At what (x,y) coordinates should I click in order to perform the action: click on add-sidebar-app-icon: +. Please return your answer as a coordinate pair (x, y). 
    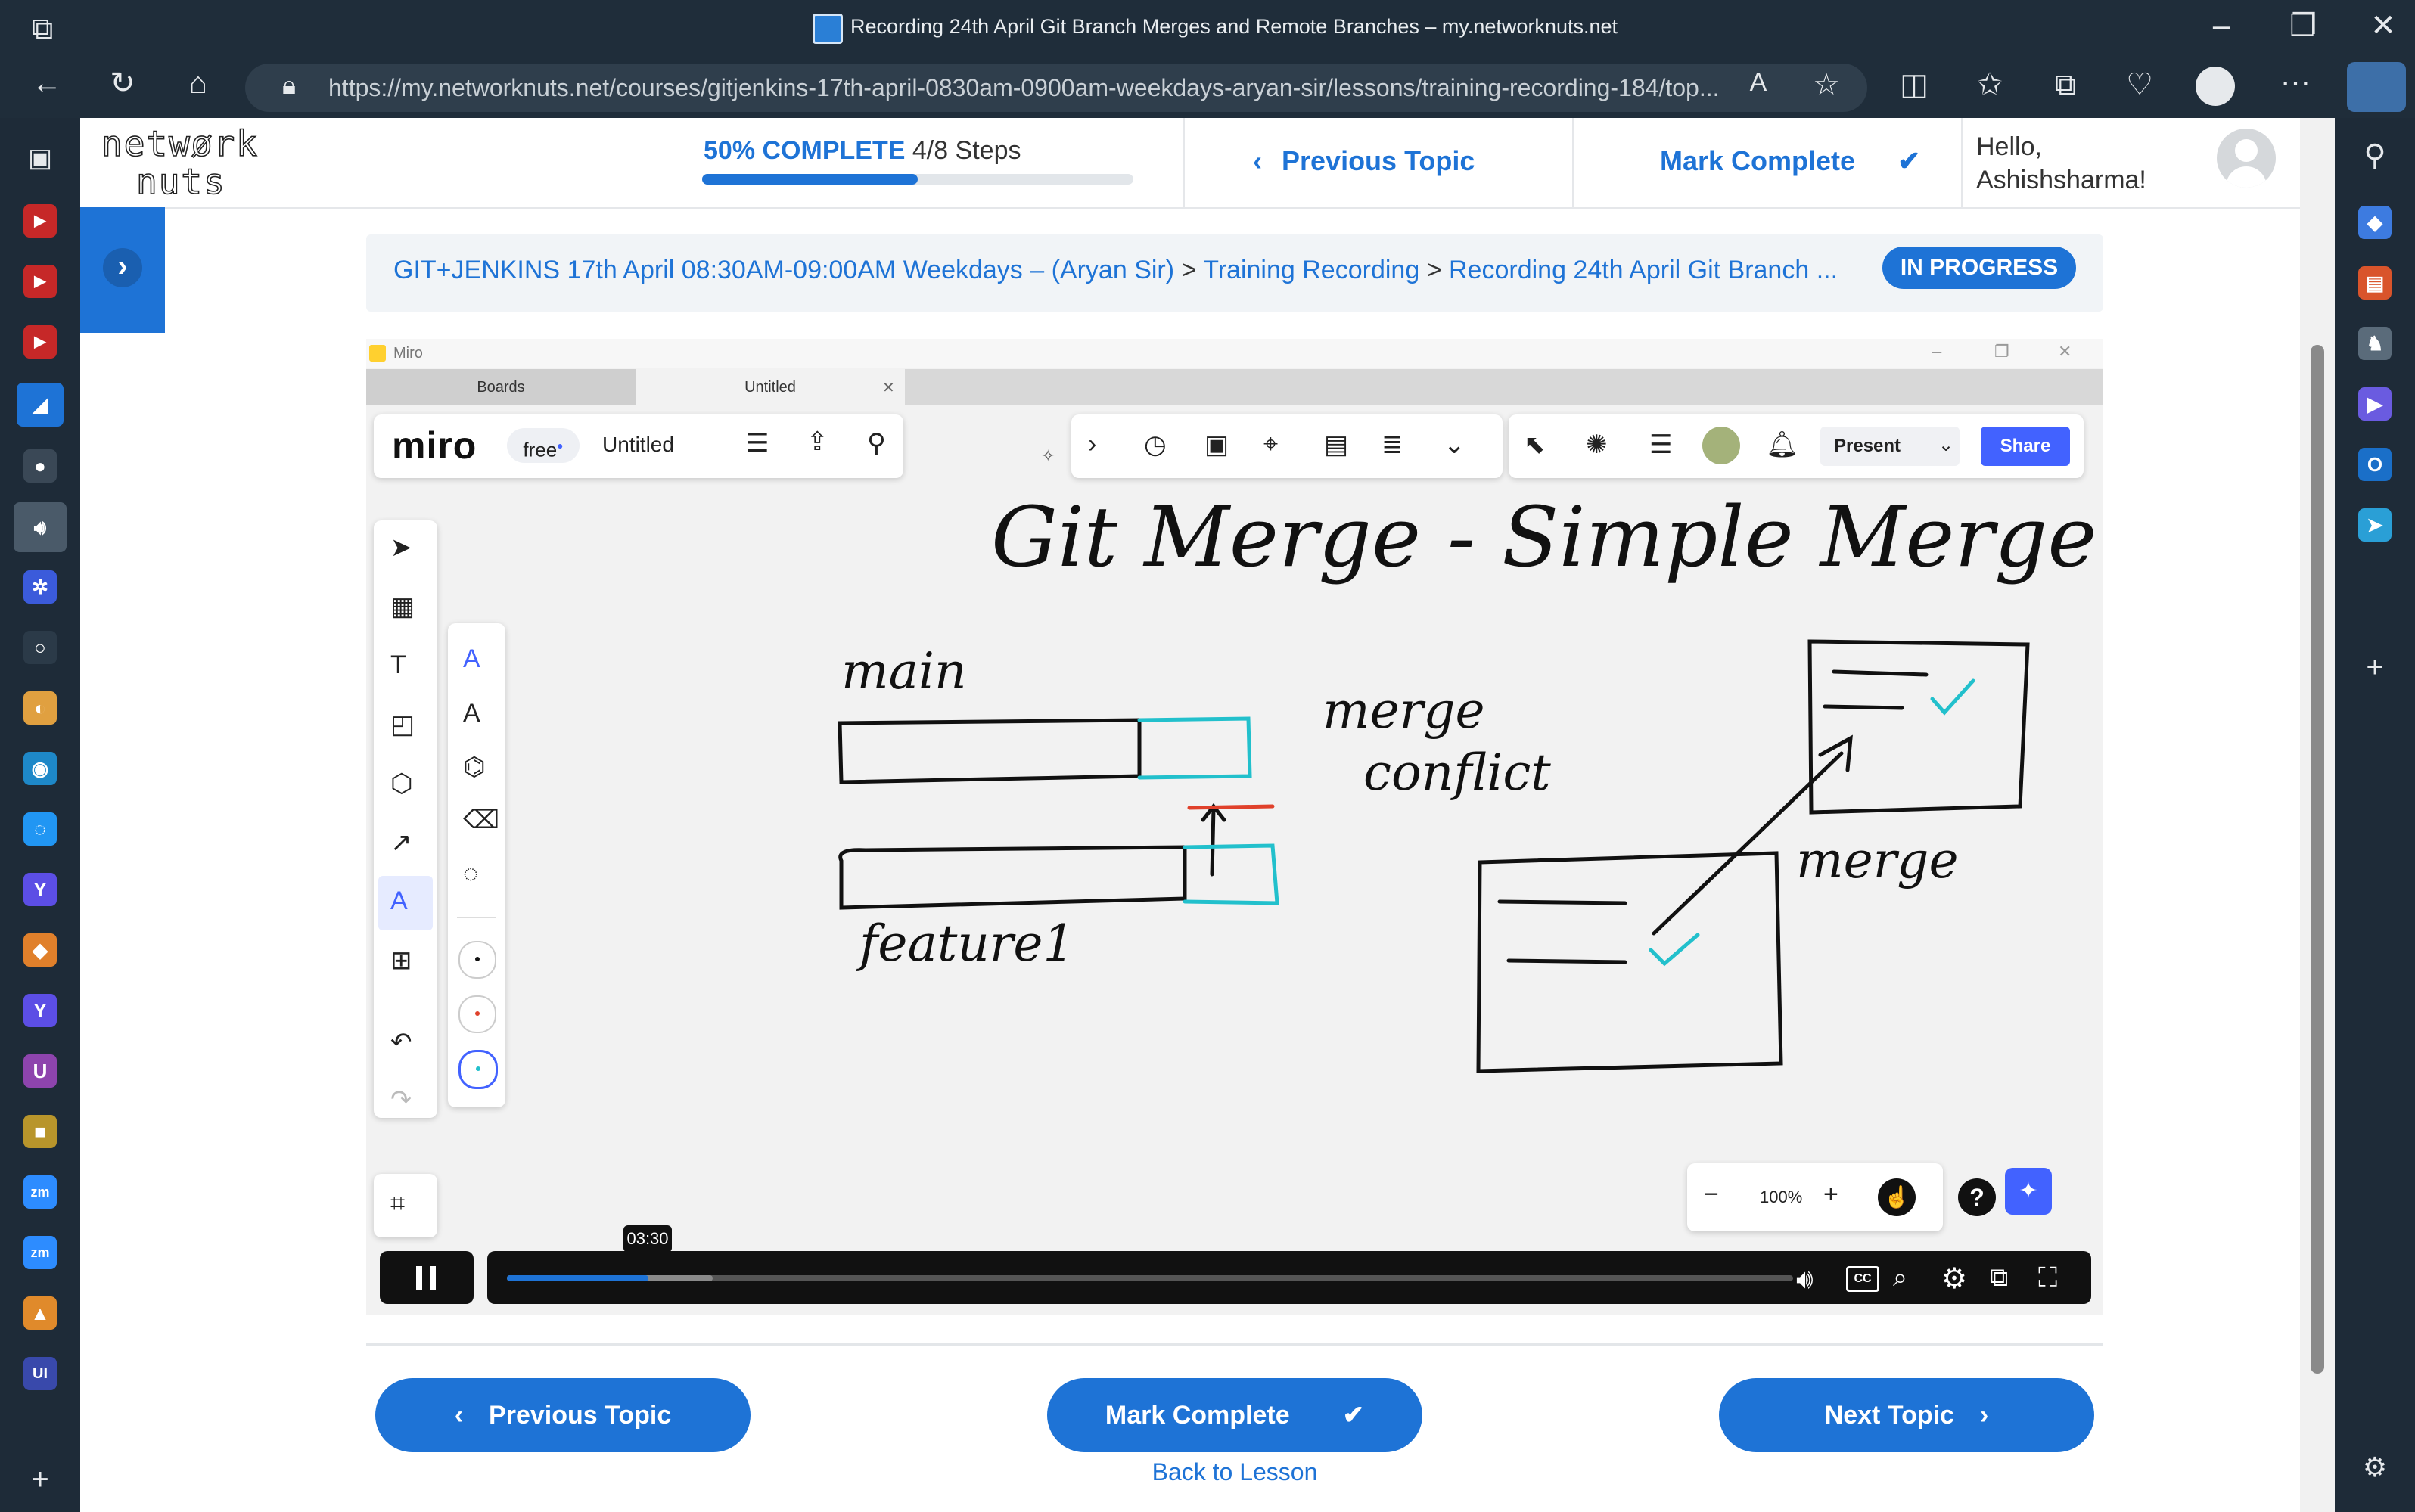
    Looking at the image, I should click on (2375, 667).